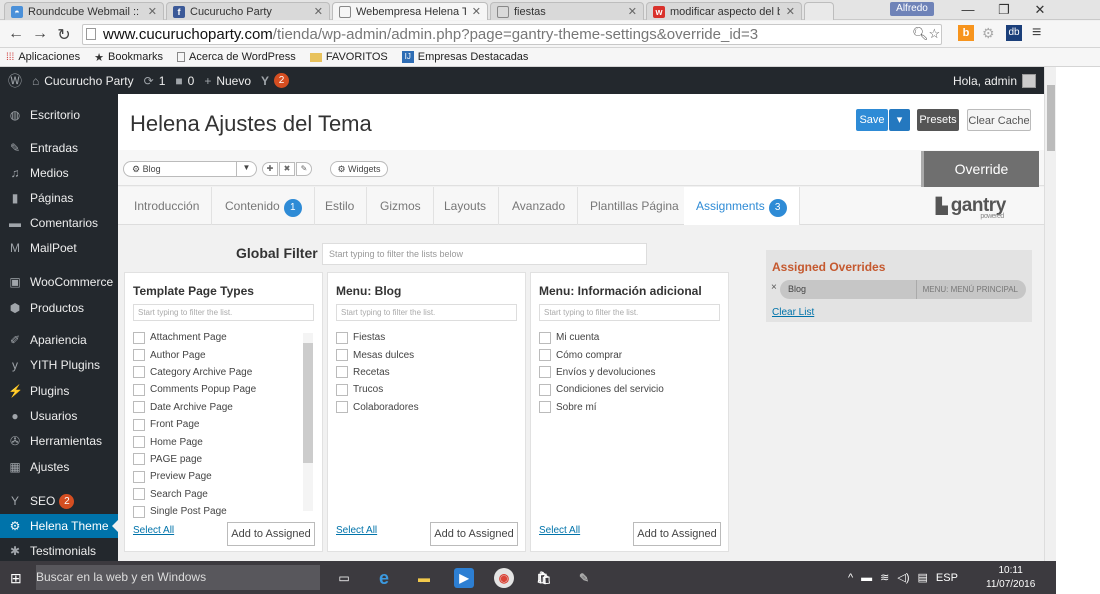 This screenshot has width=1100, height=594. I want to click on list-item: Colaboradores, so click(377, 407).